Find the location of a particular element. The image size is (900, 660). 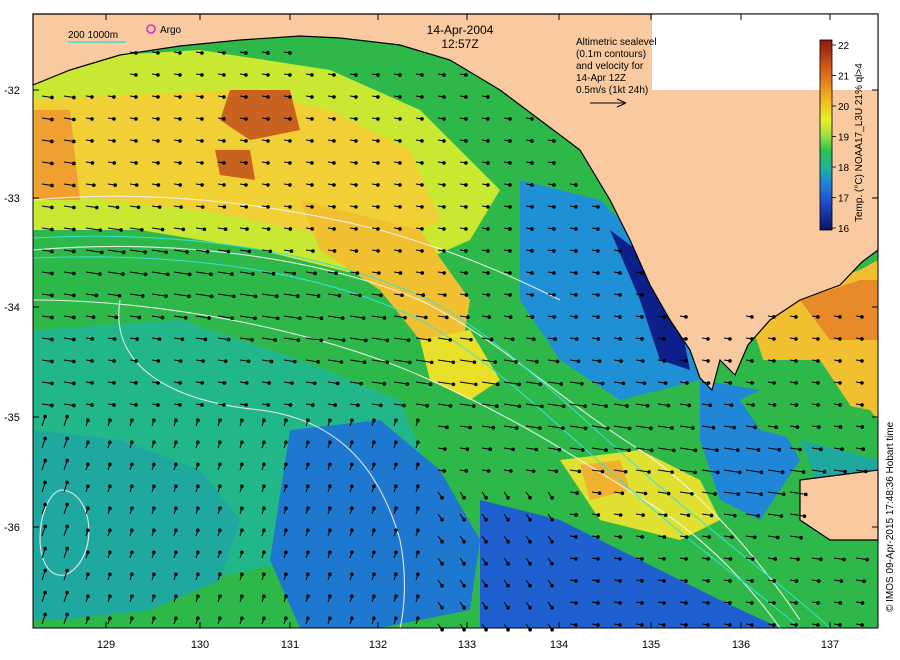

argo-label: Argo is located at coordinates (171, 30).